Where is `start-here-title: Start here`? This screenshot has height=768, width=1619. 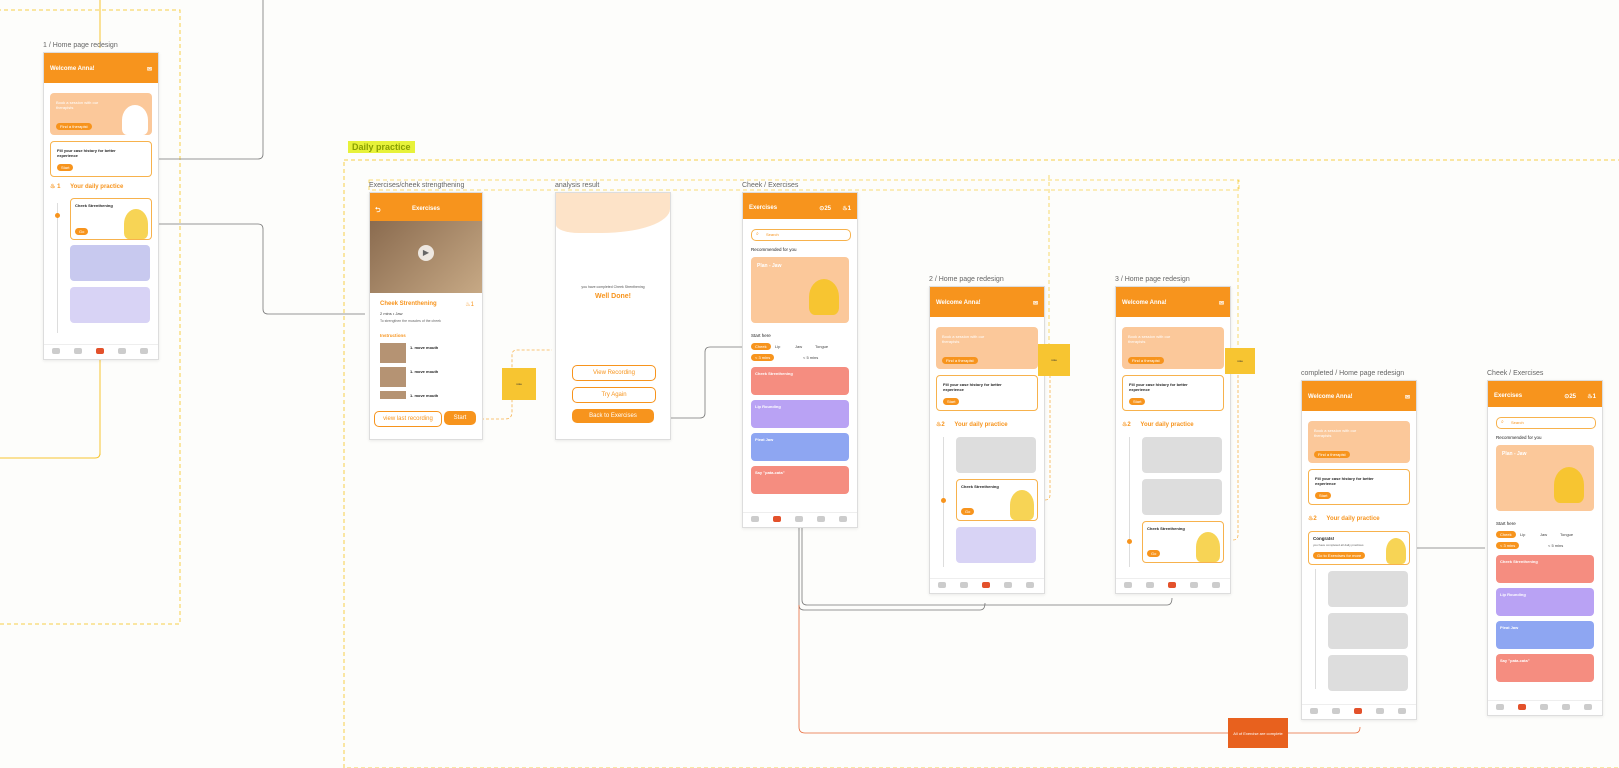
start-here-title: Start here is located at coordinates (761, 335).